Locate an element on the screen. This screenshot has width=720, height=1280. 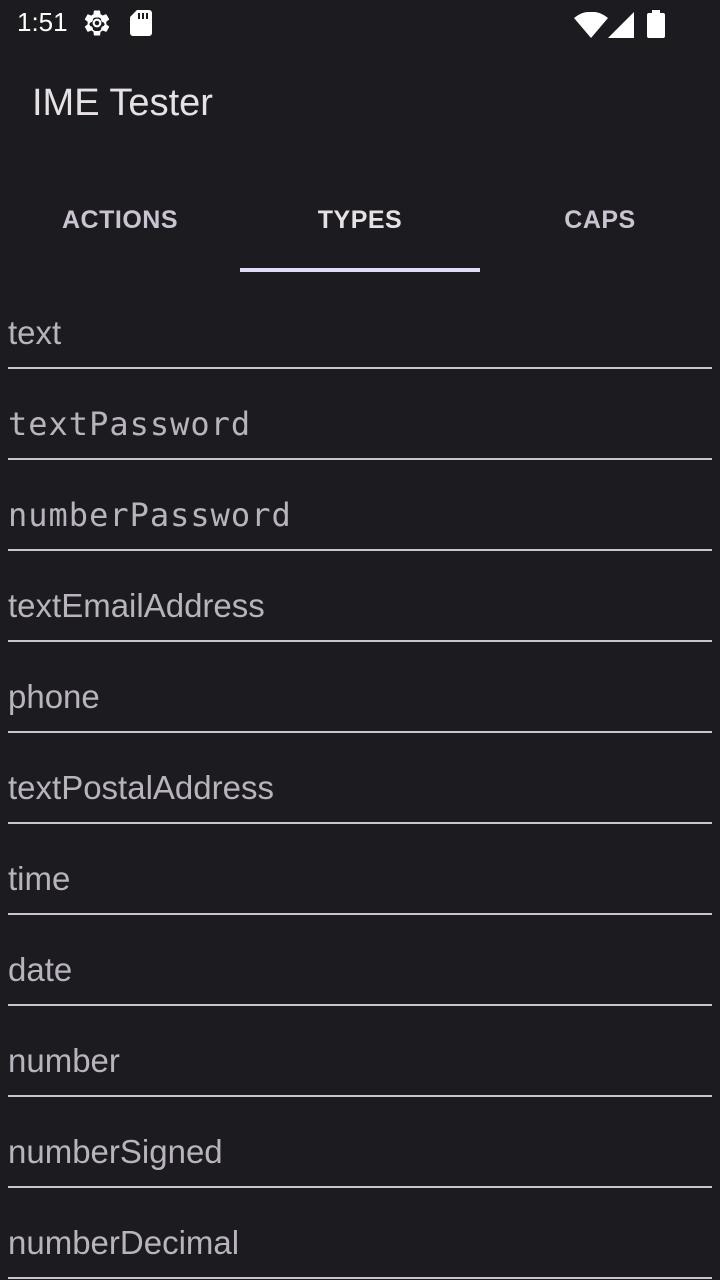
text-email-address-field is located at coordinates (360, 610).